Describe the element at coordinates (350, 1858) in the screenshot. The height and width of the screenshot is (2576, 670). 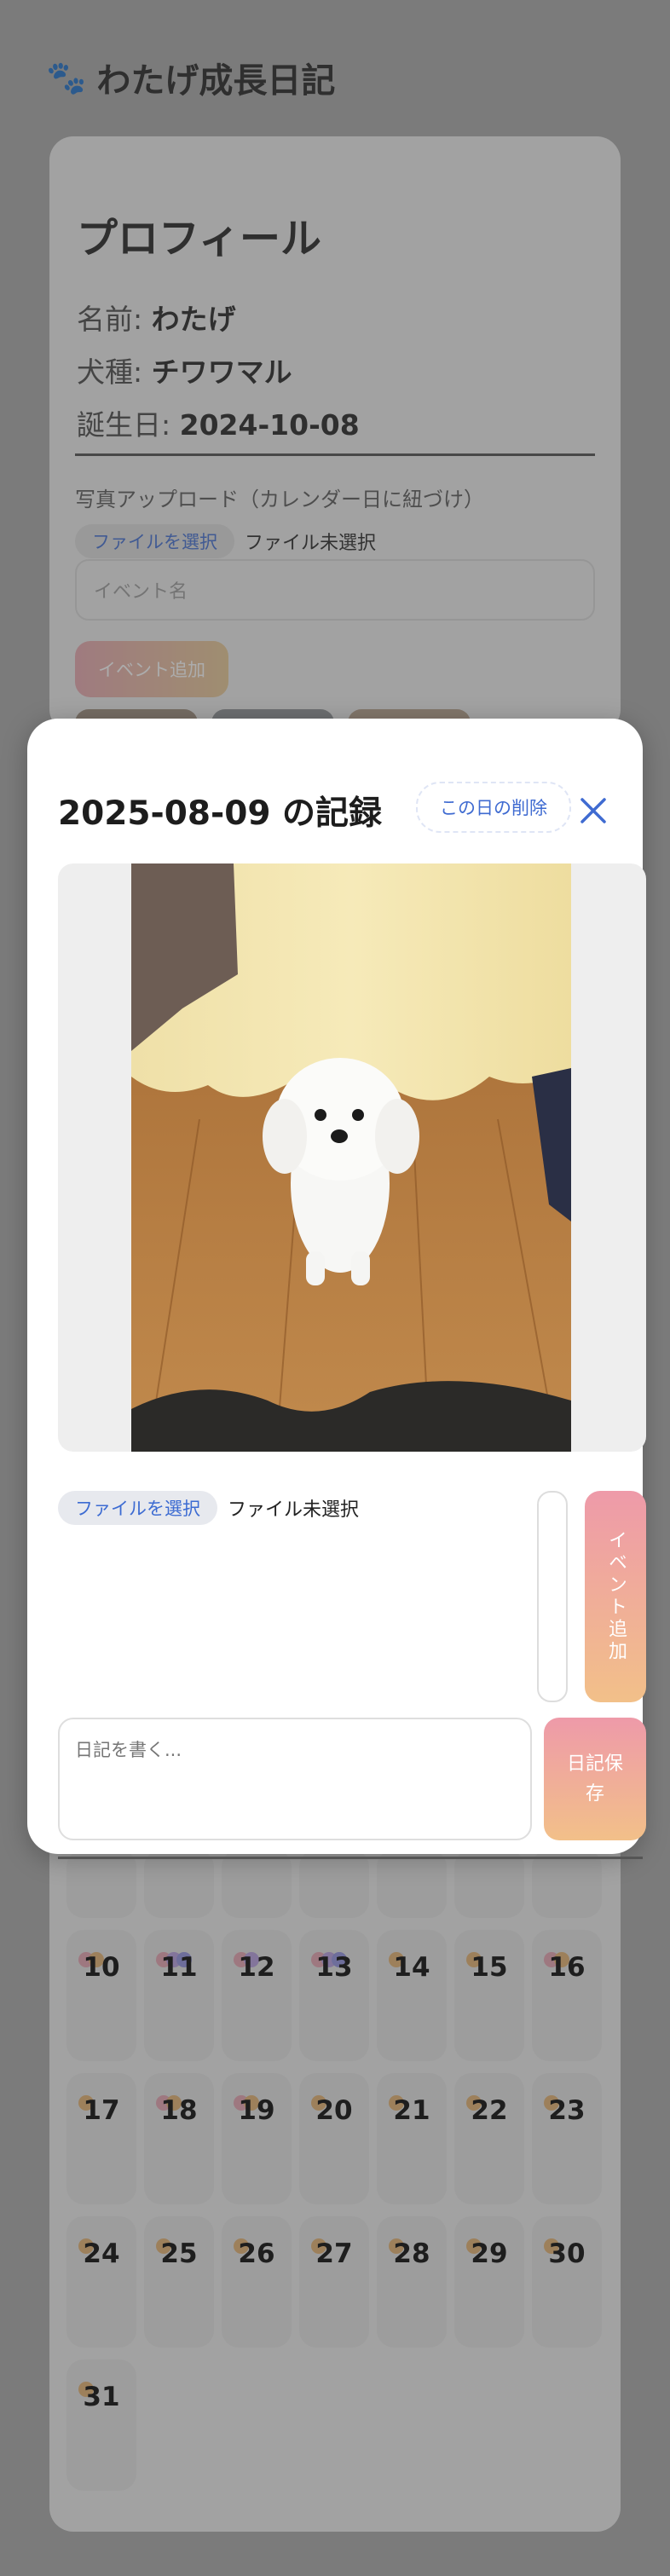
I see `modal-divider` at that location.